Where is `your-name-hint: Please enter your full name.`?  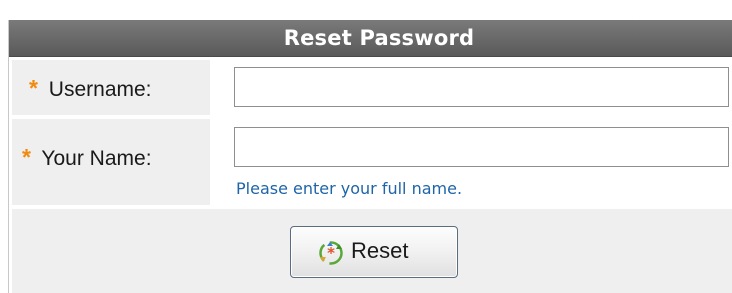 your-name-hint: Please enter your full name. is located at coordinates (349, 188).